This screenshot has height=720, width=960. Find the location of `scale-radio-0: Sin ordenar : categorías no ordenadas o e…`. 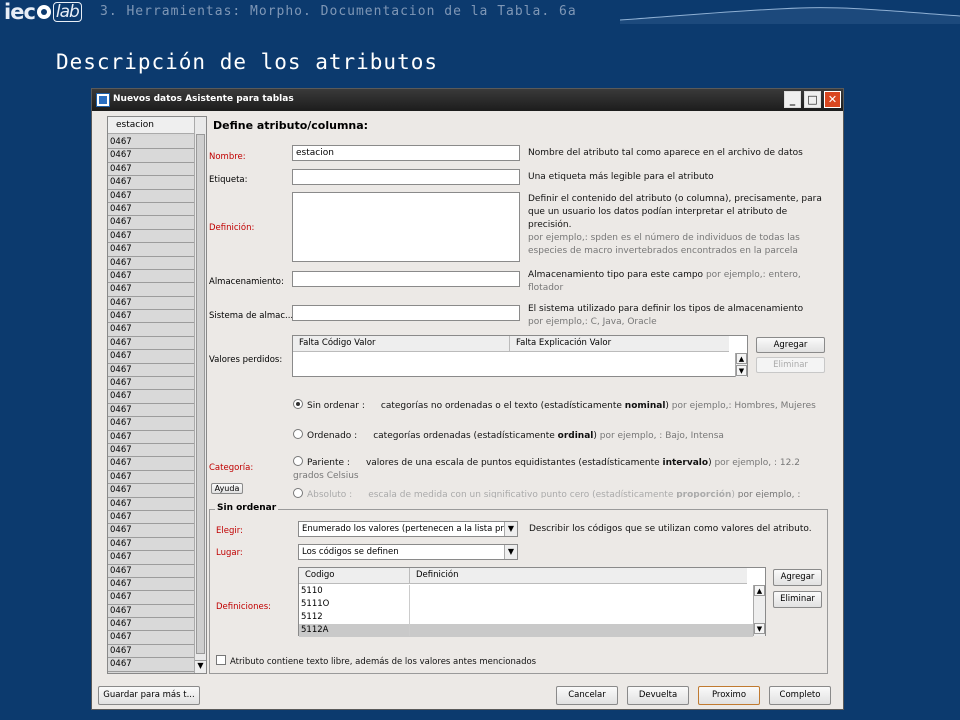

scale-radio-0: Sin ordenar : categorías no ordenadas o e… is located at coordinates (560, 406).